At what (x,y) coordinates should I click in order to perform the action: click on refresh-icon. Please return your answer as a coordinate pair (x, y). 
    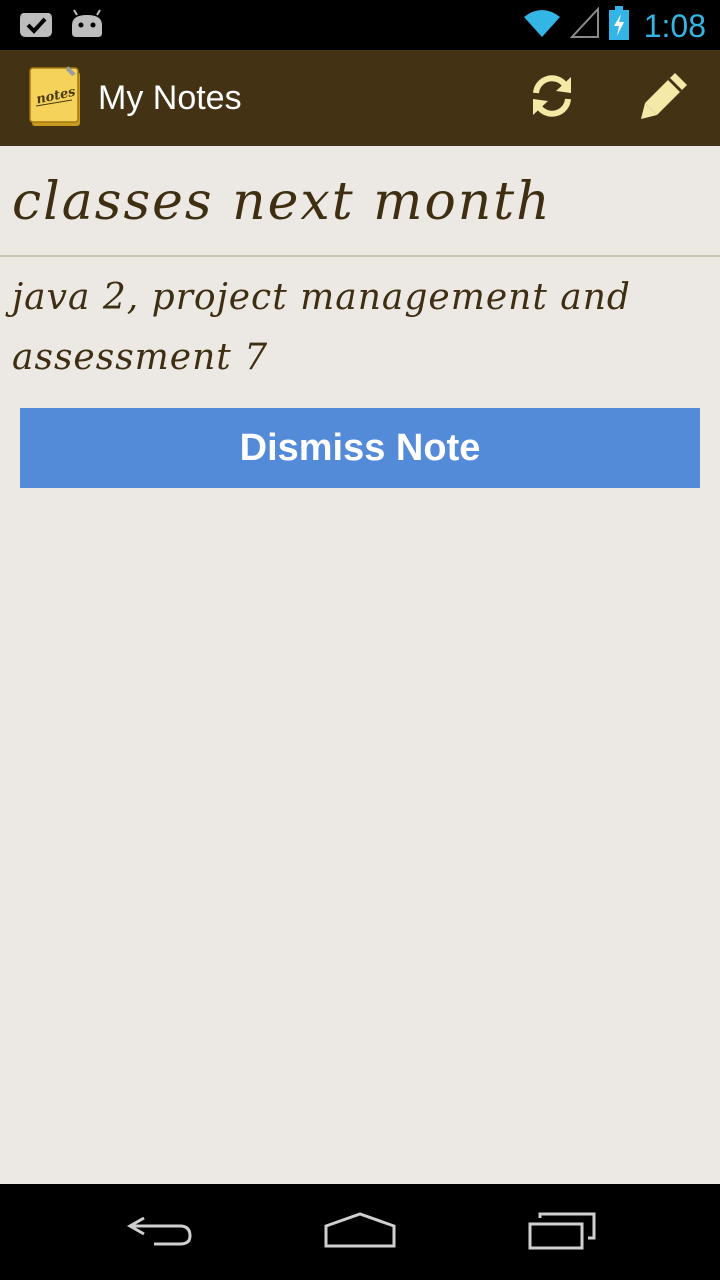
    Looking at the image, I should click on (552, 98).